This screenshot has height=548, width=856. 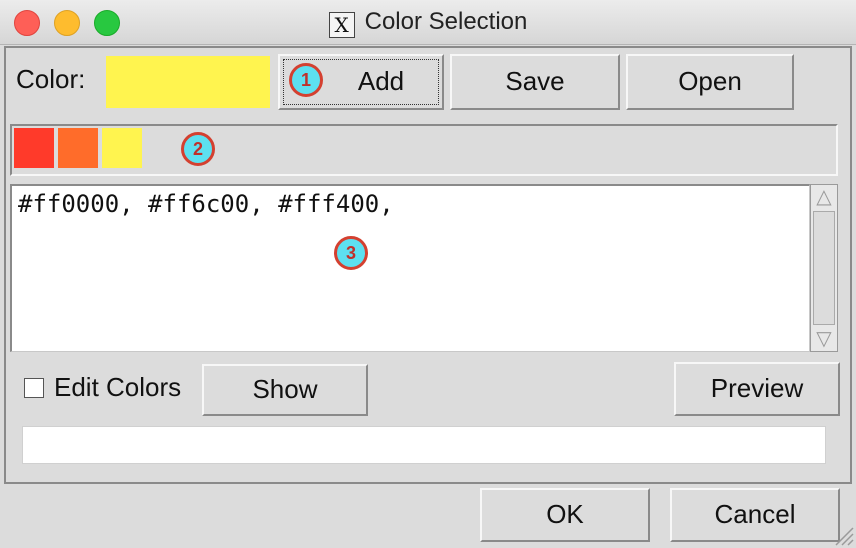 What do you see at coordinates (341, 25) in the screenshot?
I see `x11-icon: X` at bounding box center [341, 25].